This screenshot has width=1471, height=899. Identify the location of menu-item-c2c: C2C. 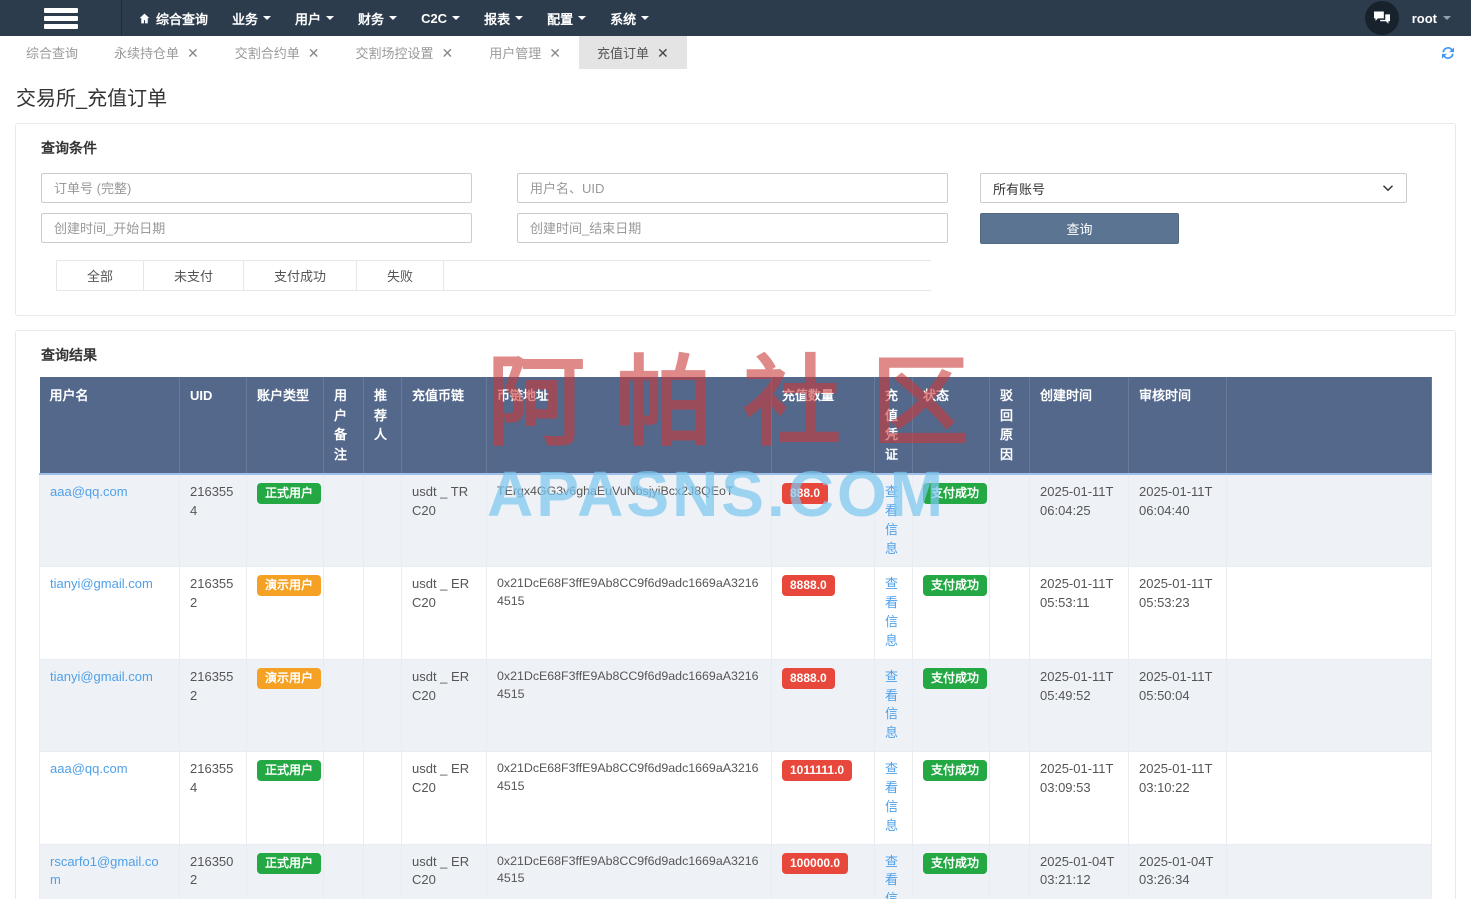
(441, 18).